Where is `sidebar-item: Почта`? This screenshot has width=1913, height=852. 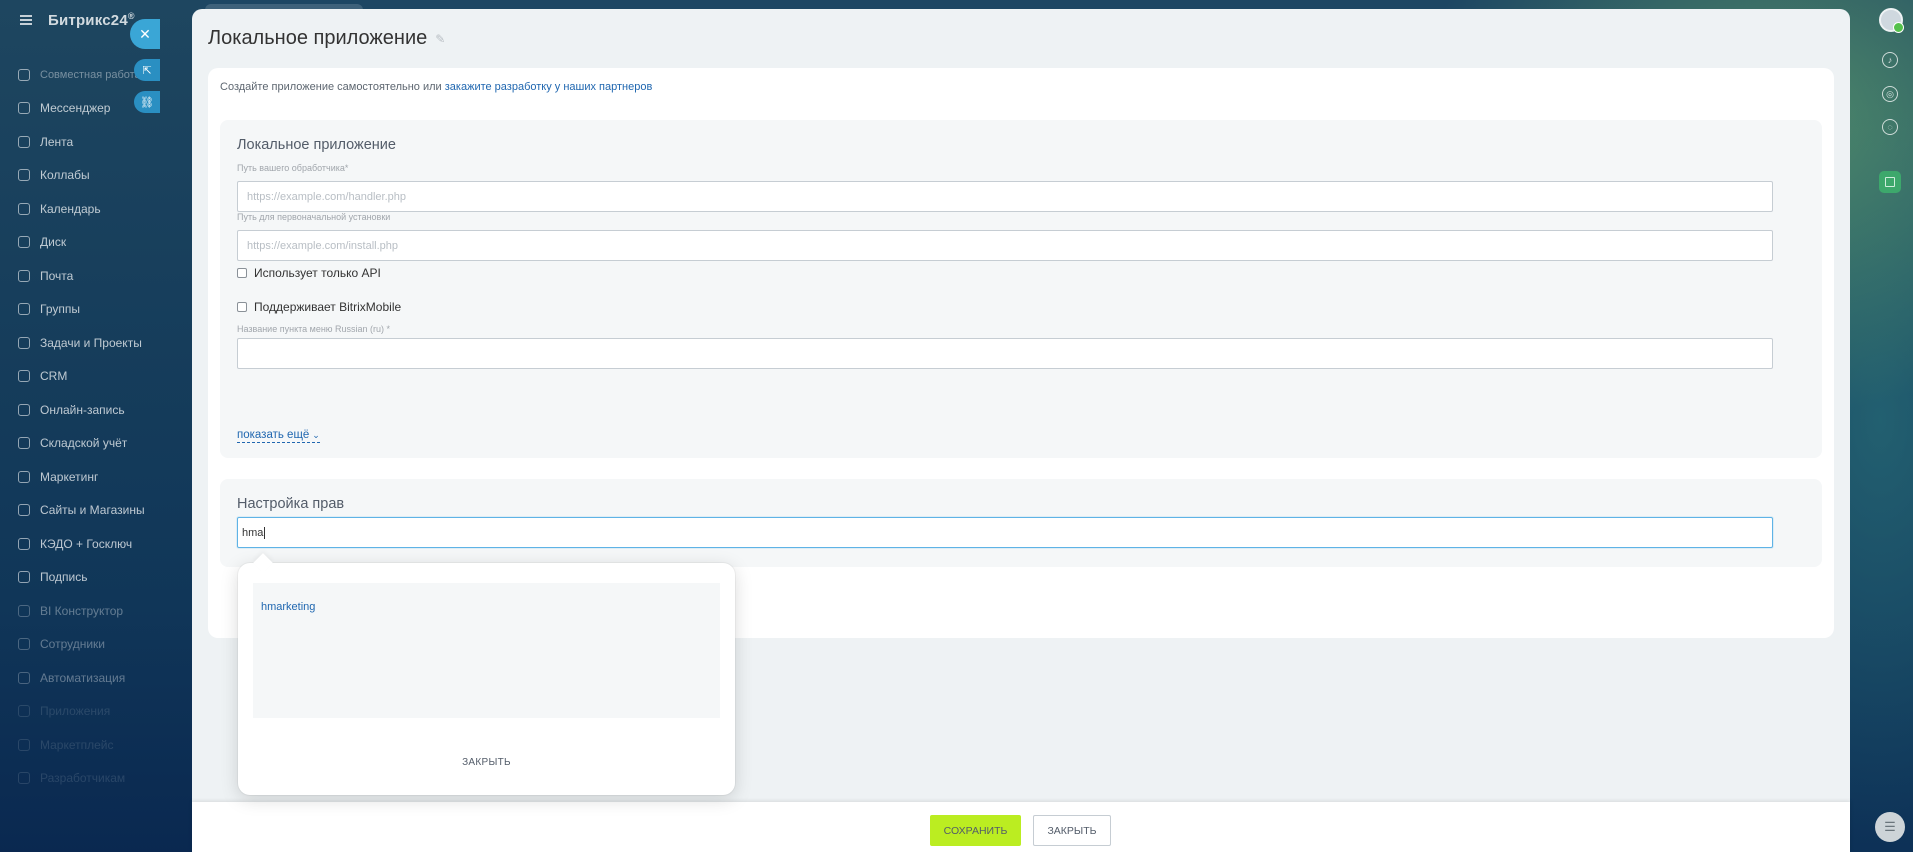 sidebar-item: Почта is located at coordinates (95, 276).